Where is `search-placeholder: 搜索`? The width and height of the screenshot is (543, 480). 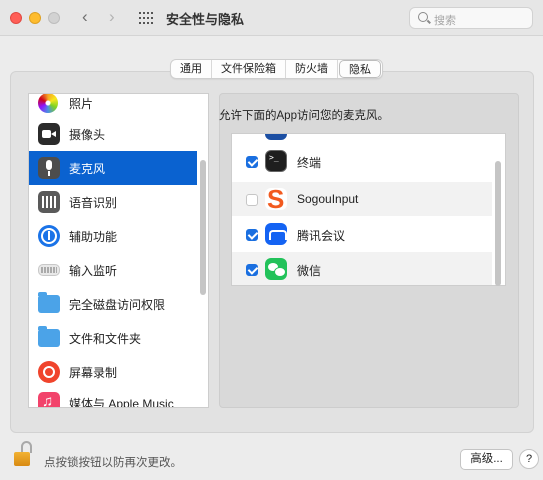 search-placeholder: 搜索 is located at coordinates (445, 21).